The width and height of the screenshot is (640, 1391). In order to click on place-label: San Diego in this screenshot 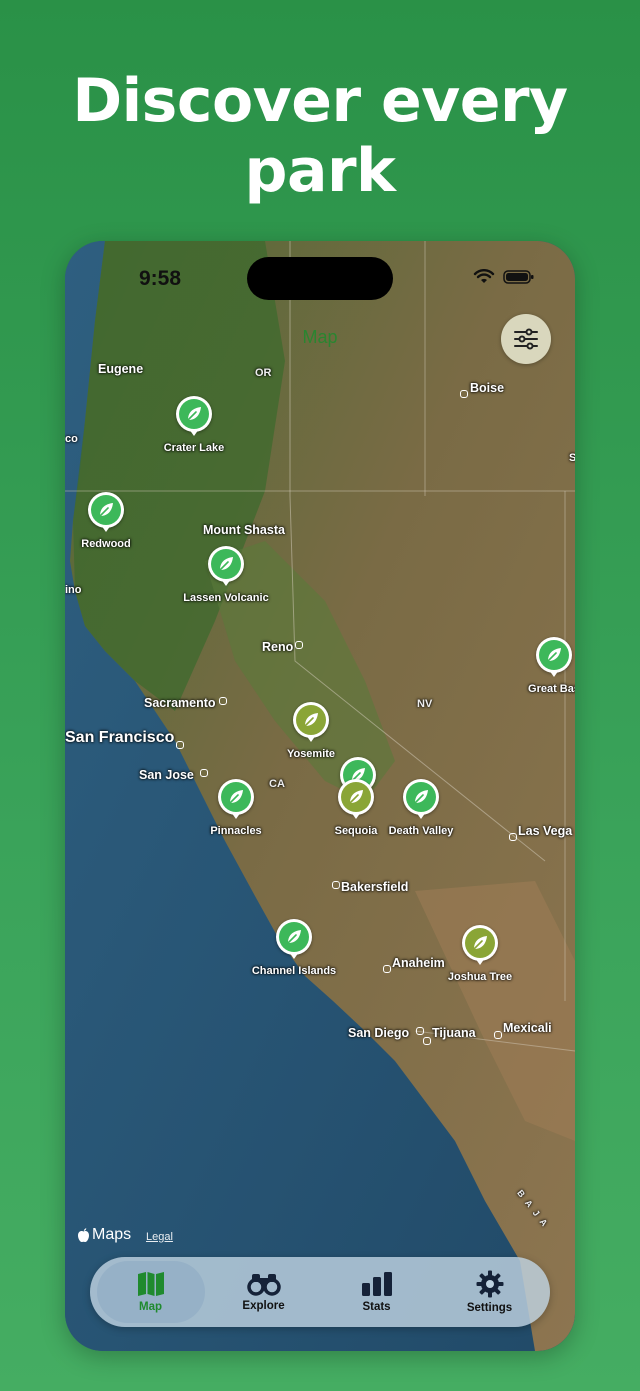, I will do `click(379, 1033)`.